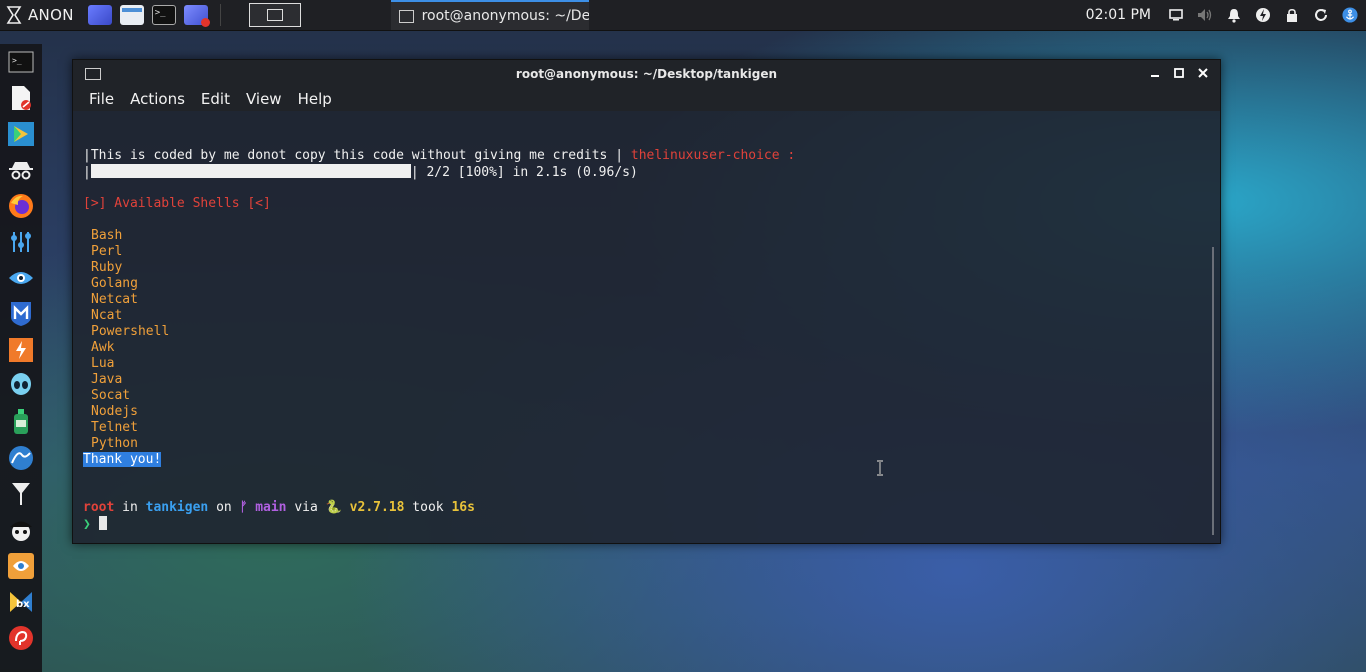  Describe the element at coordinates (21, 170) in the screenshot. I see `dock-anonymity-icon` at that location.